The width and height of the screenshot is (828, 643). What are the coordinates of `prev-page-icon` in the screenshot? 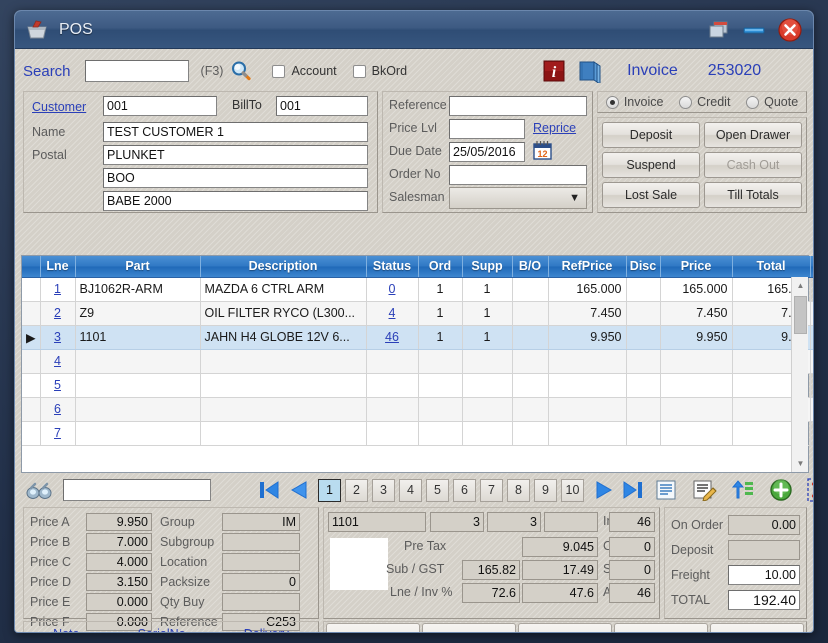 It's located at (299, 490).